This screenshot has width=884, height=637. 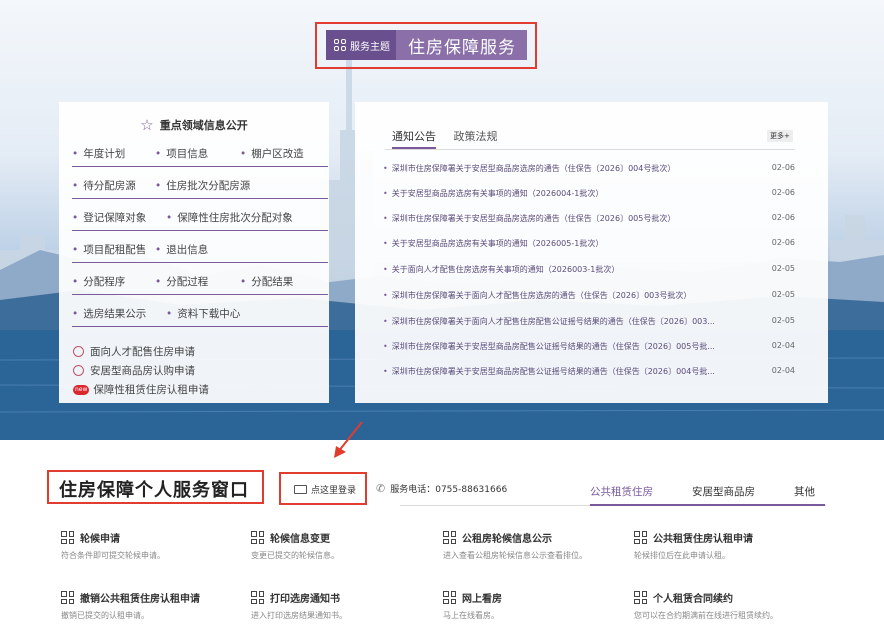 What do you see at coordinates (300, 489) in the screenshot?
I see `monitor-icon` at bounding box center [300, 489].